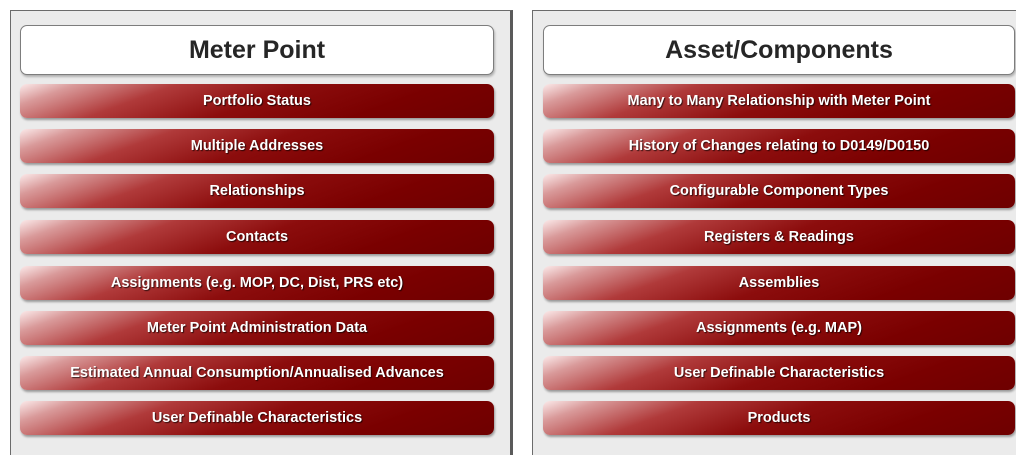 The image size is (1016, 455). Describe the element at coordinates (257, 237) in the screenshot. I see `meter-point-item-contacts: Contacts` at that location.